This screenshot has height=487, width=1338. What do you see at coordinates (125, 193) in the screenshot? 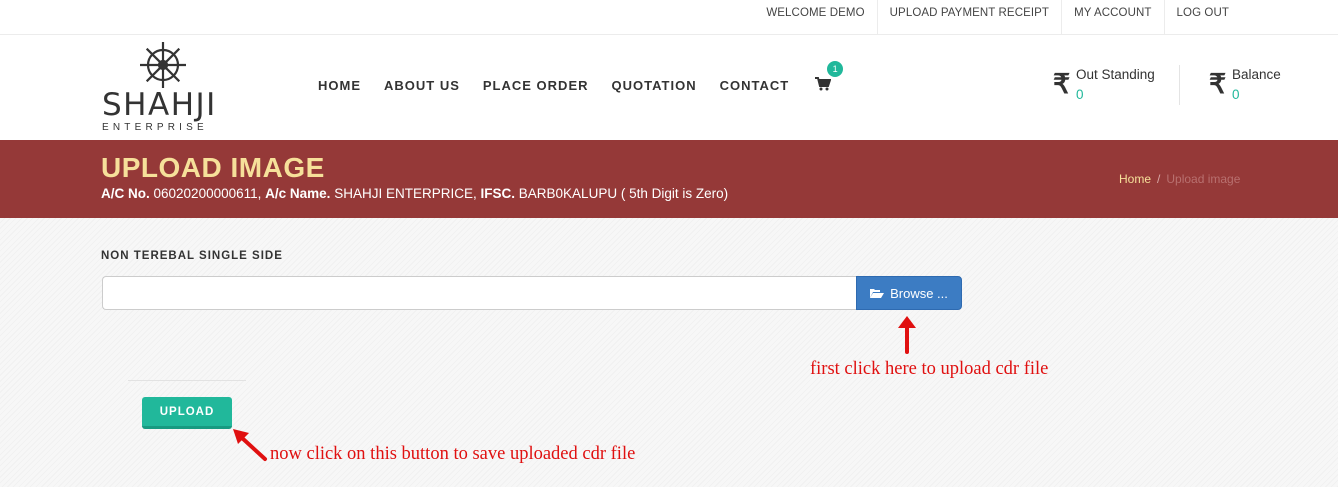
I see `ac-no-label: A/C No.` at bounding box center [125, 193].